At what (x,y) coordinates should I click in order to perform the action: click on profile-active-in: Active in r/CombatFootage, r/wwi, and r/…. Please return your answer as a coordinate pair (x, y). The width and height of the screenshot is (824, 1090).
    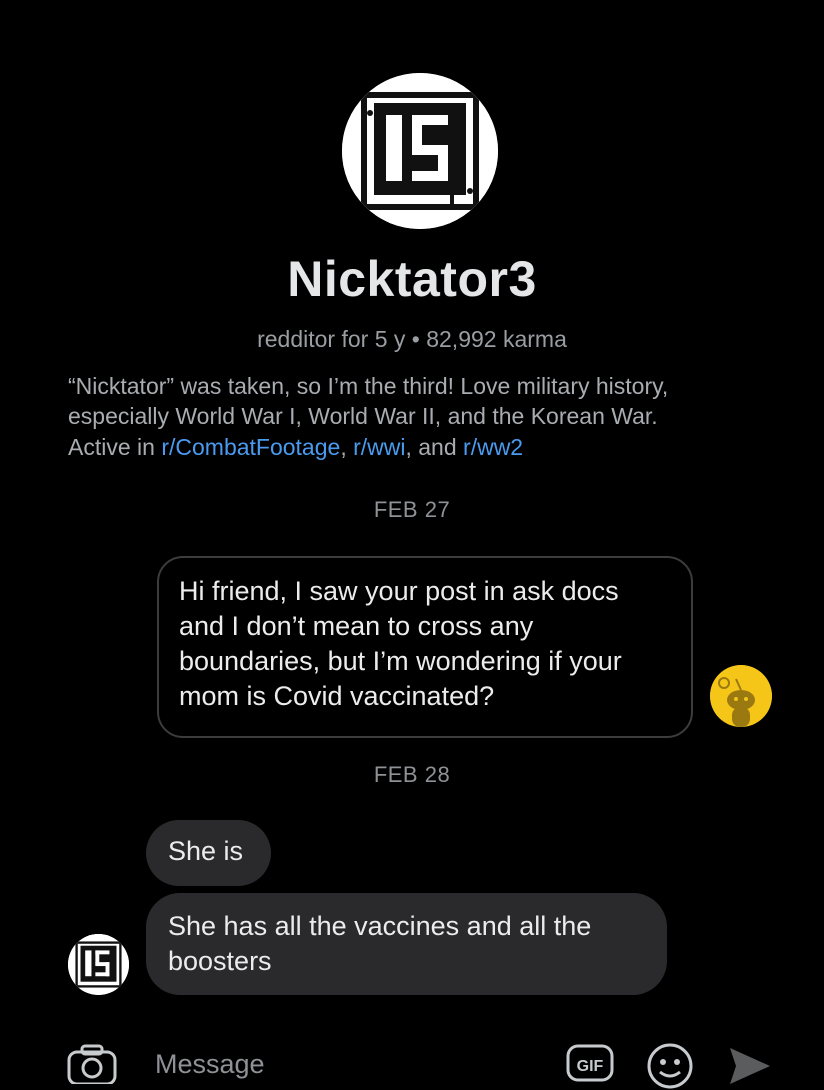
    Looking at the image, I should click on (295, 447).